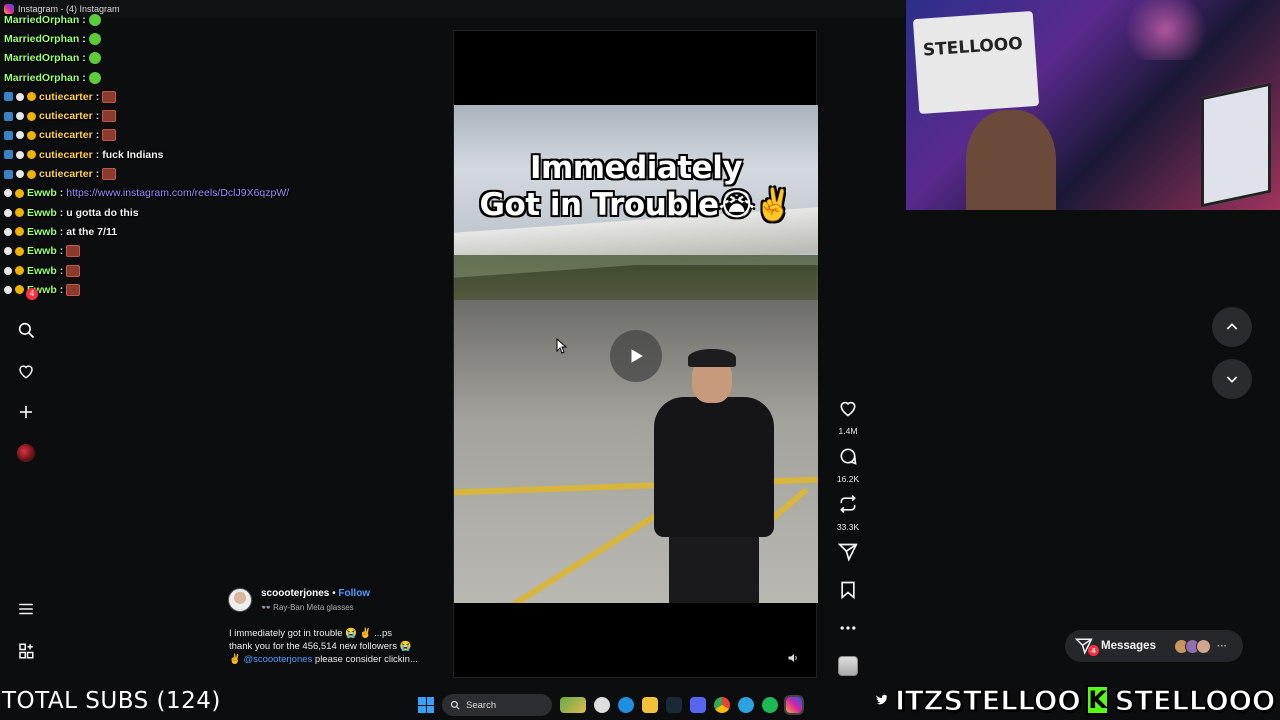 Image resolution: width=1280 pixels, height=720 pixels. Describe the element at coordinates (277, 659) in the screenshot. I see `caption-mention: @scoooterjones` at that location.